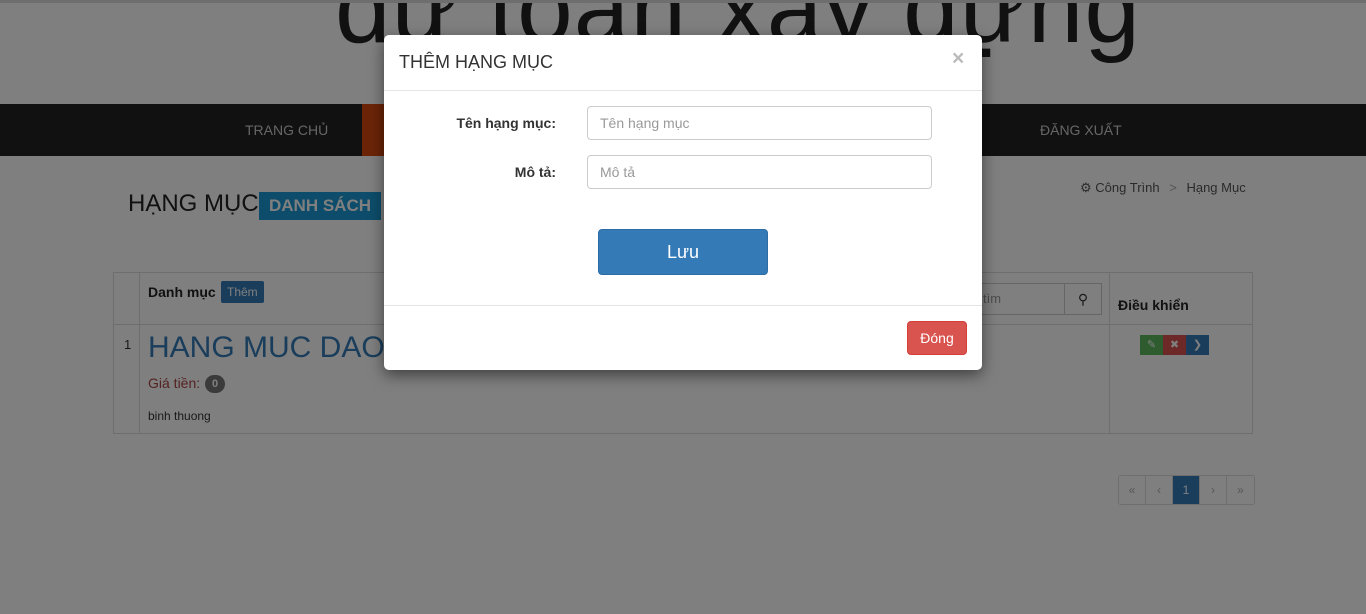 The width and height of the screenshot is (1366, 614). Describe the element at coordinates (683, 337) in the screenshot. I see `modal-footer: Đóng` at that location.